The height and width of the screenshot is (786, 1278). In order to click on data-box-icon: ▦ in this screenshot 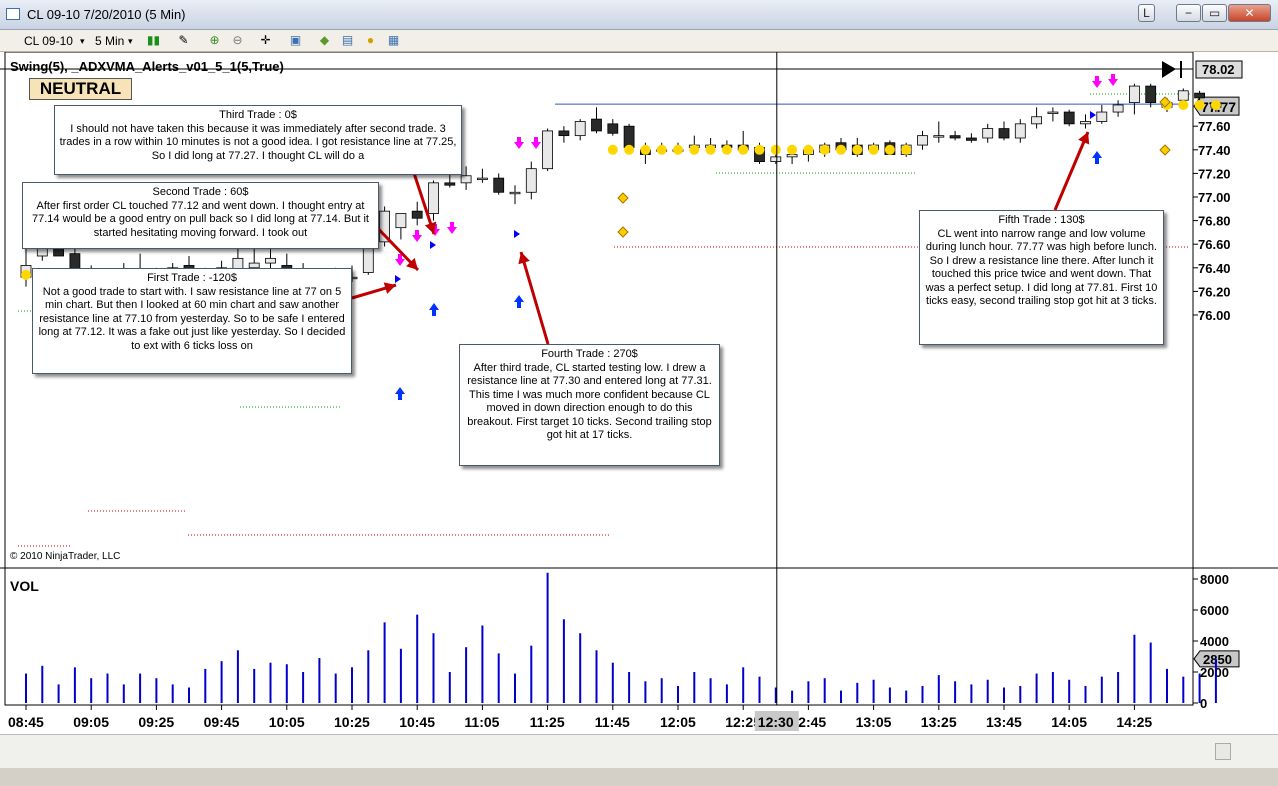, I will do `click(393, 40)`.